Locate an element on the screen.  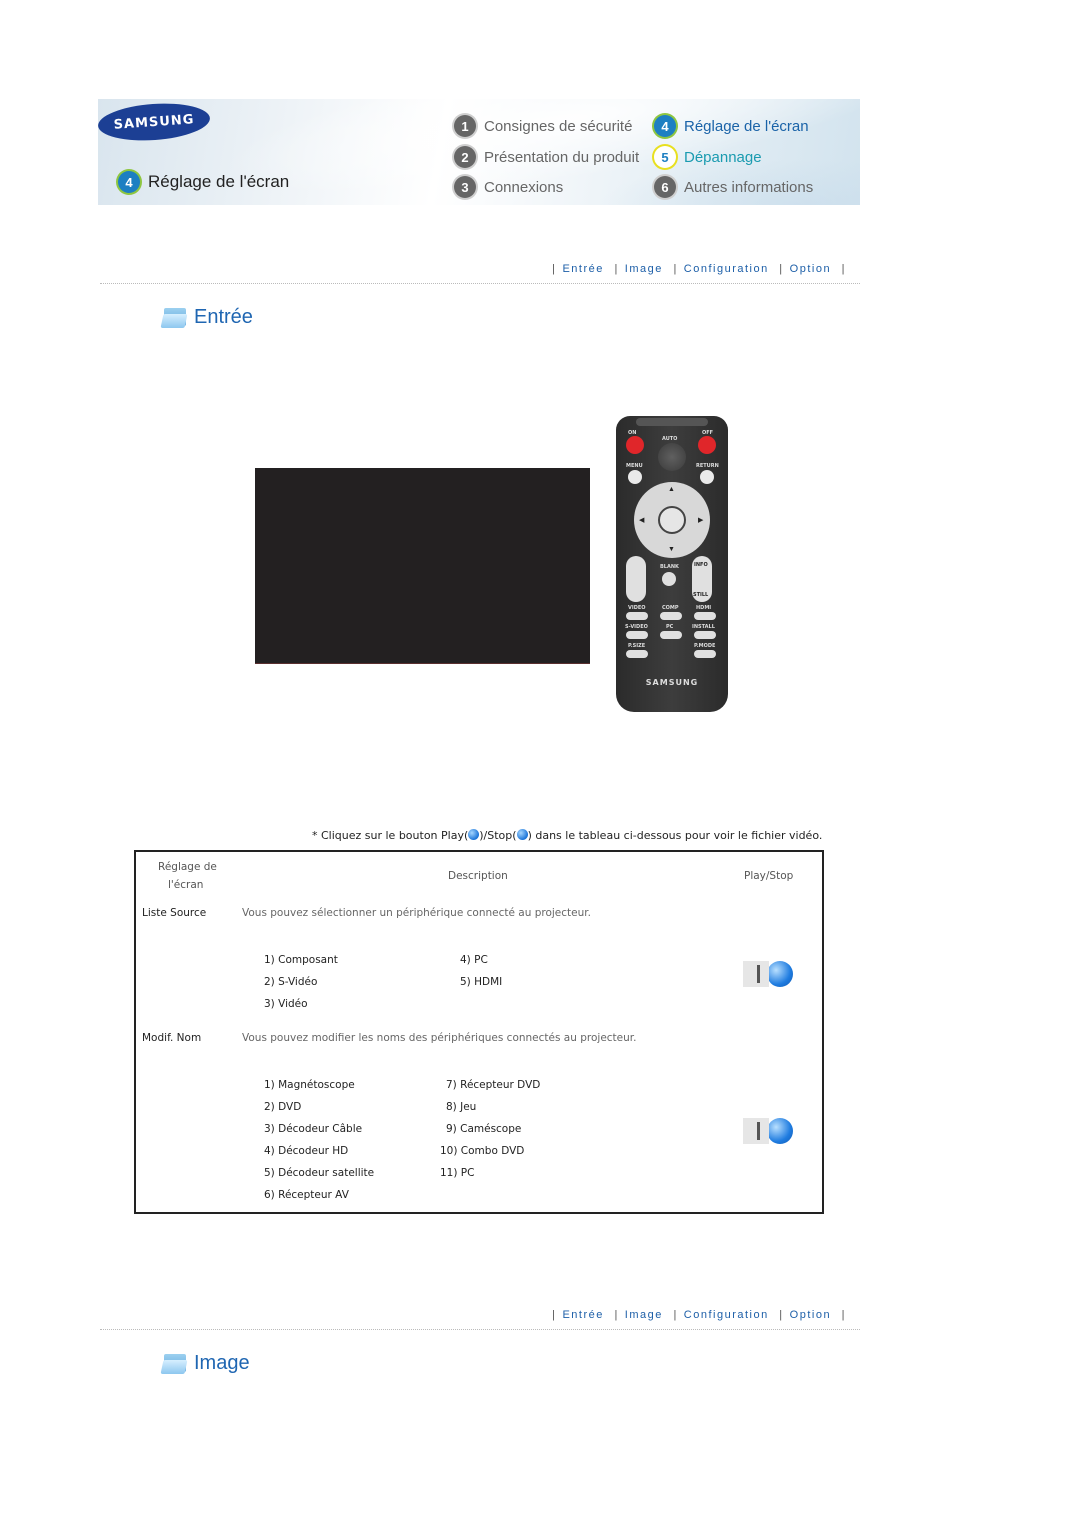
play-stop-button-liste-source is located at coordinates (771, 974).